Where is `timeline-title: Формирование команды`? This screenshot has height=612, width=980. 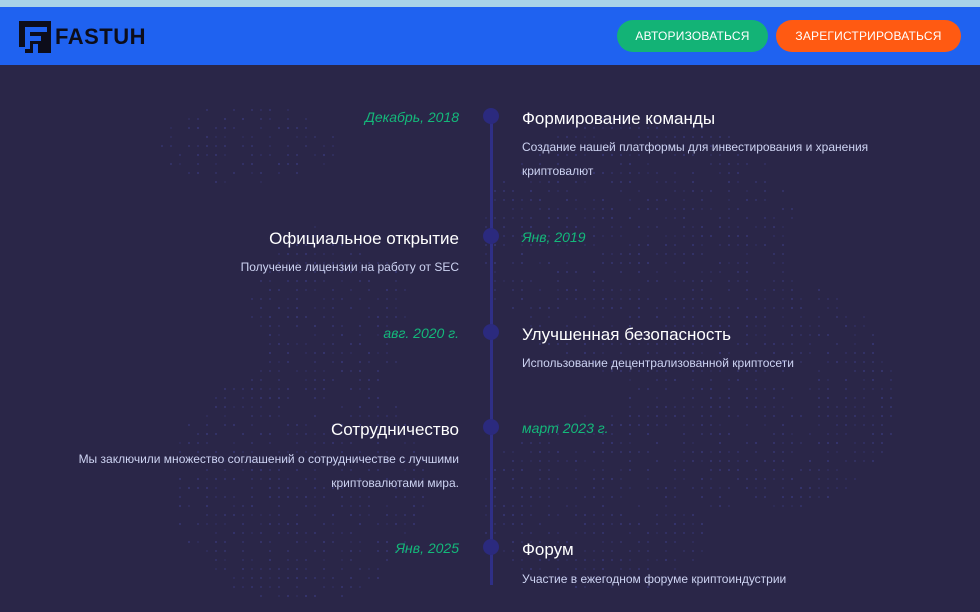 timeline-title: Формирование команды is located at coordinates (619, 118).